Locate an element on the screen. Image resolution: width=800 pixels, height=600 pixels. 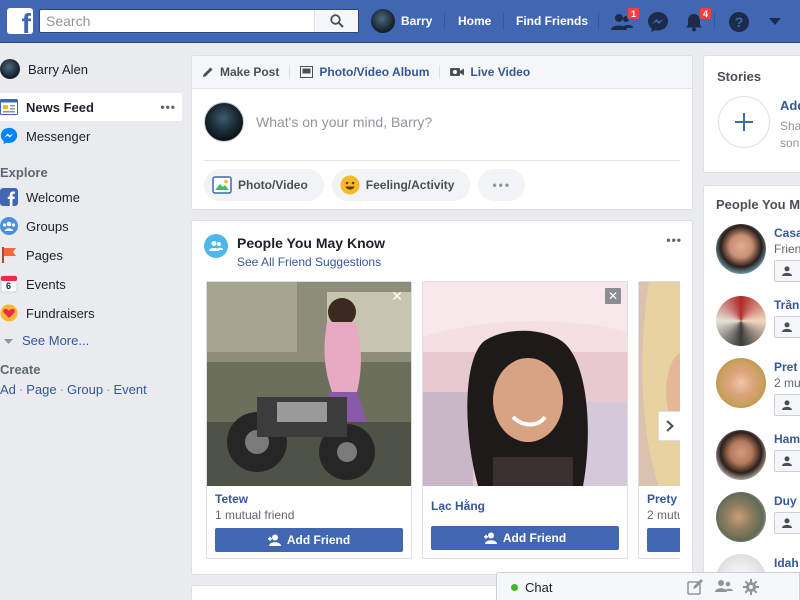
notifications-button: 4 is located at coordinates (696, 21).